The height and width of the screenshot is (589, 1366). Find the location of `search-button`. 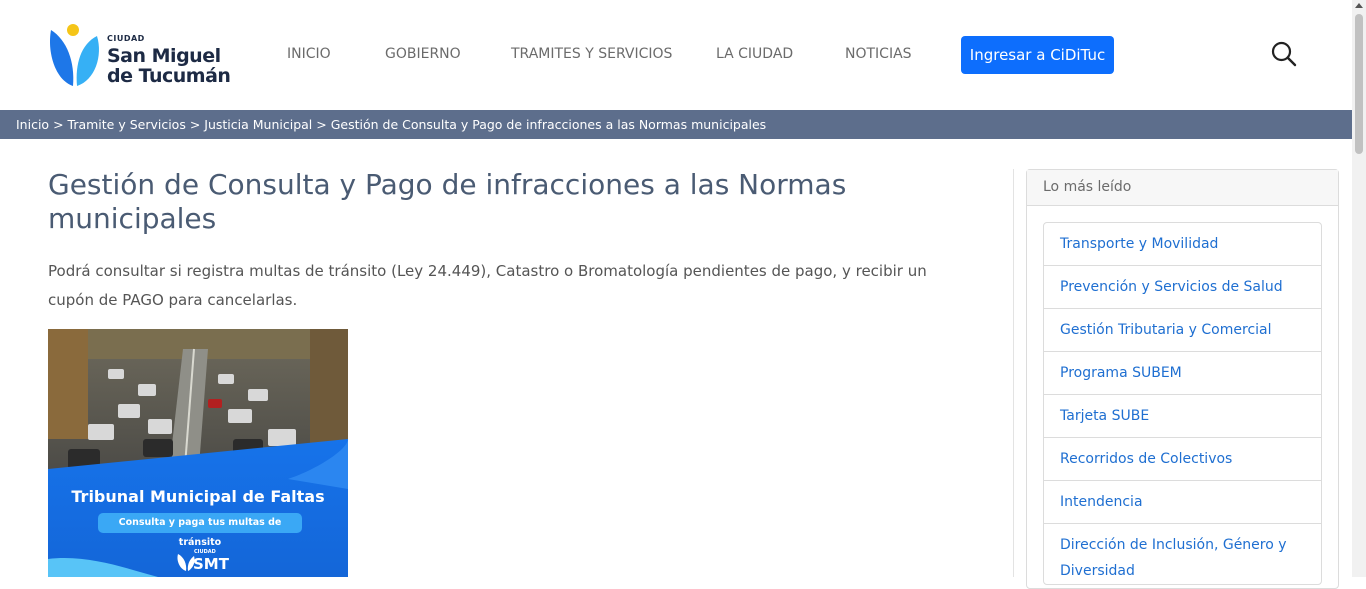

search-button is located at coordinates (1284, 54).